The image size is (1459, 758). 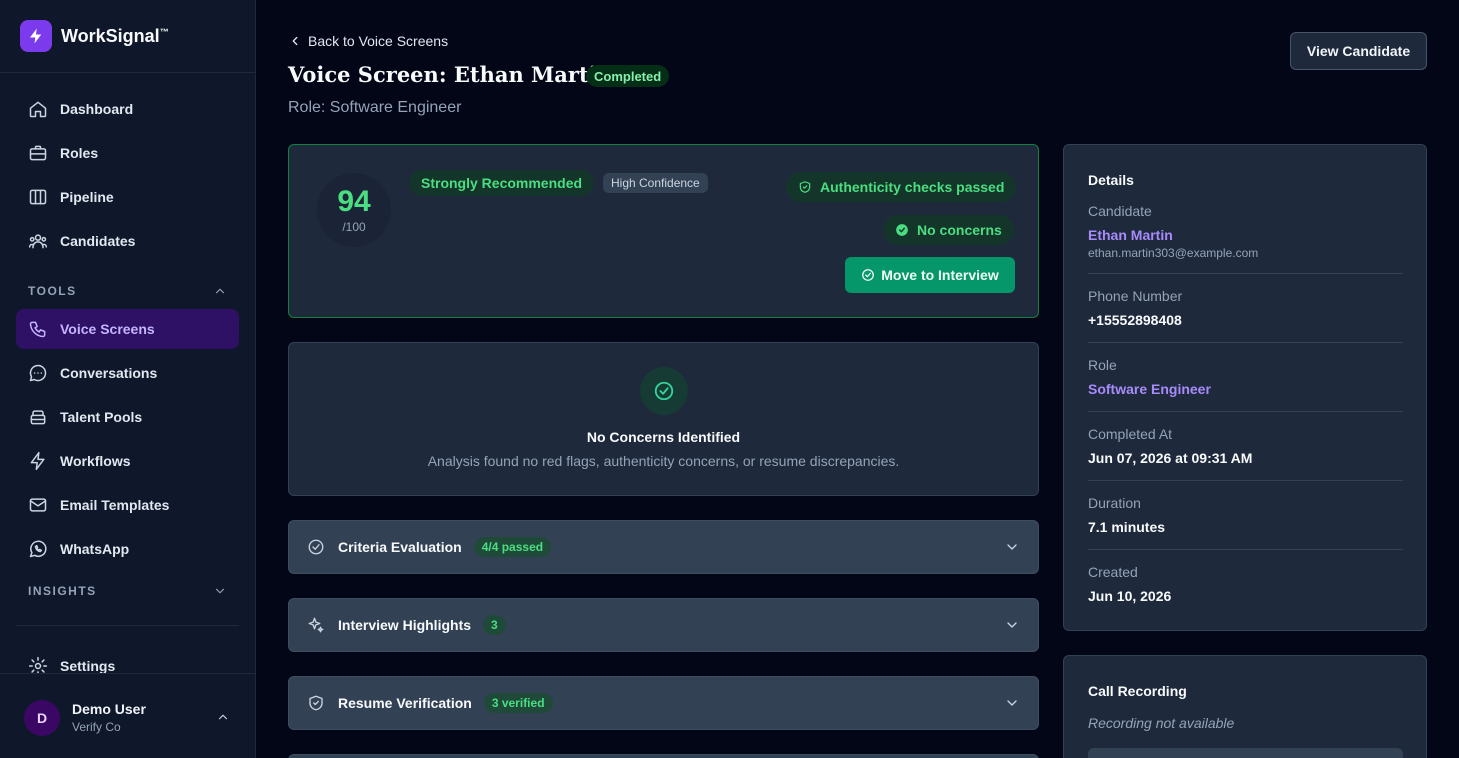 I want to click on highlights-badge: 3, so click(x=494, y=625).